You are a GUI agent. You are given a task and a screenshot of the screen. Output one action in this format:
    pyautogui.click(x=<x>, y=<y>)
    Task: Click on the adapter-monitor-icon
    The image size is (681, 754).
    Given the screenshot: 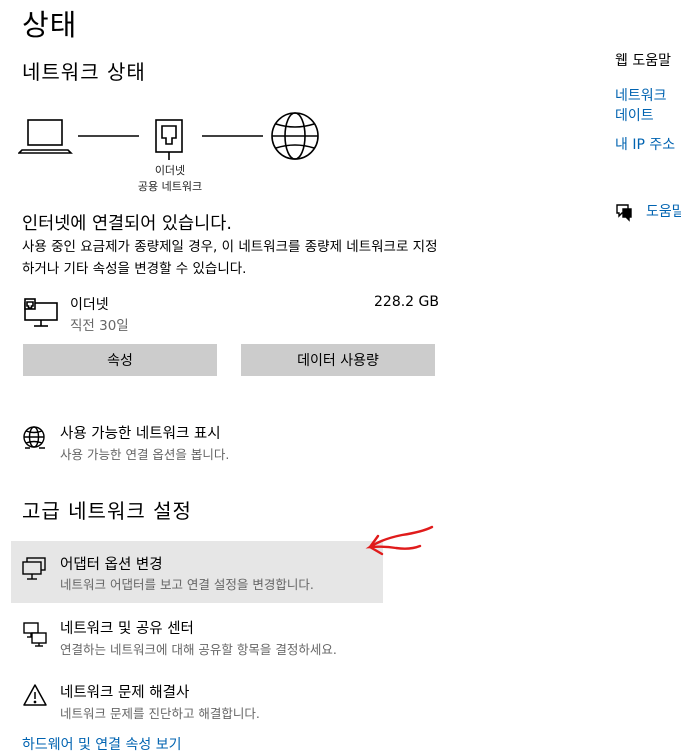 What is the action you would take?
    pyautogui.click(x=34, y=568)
    